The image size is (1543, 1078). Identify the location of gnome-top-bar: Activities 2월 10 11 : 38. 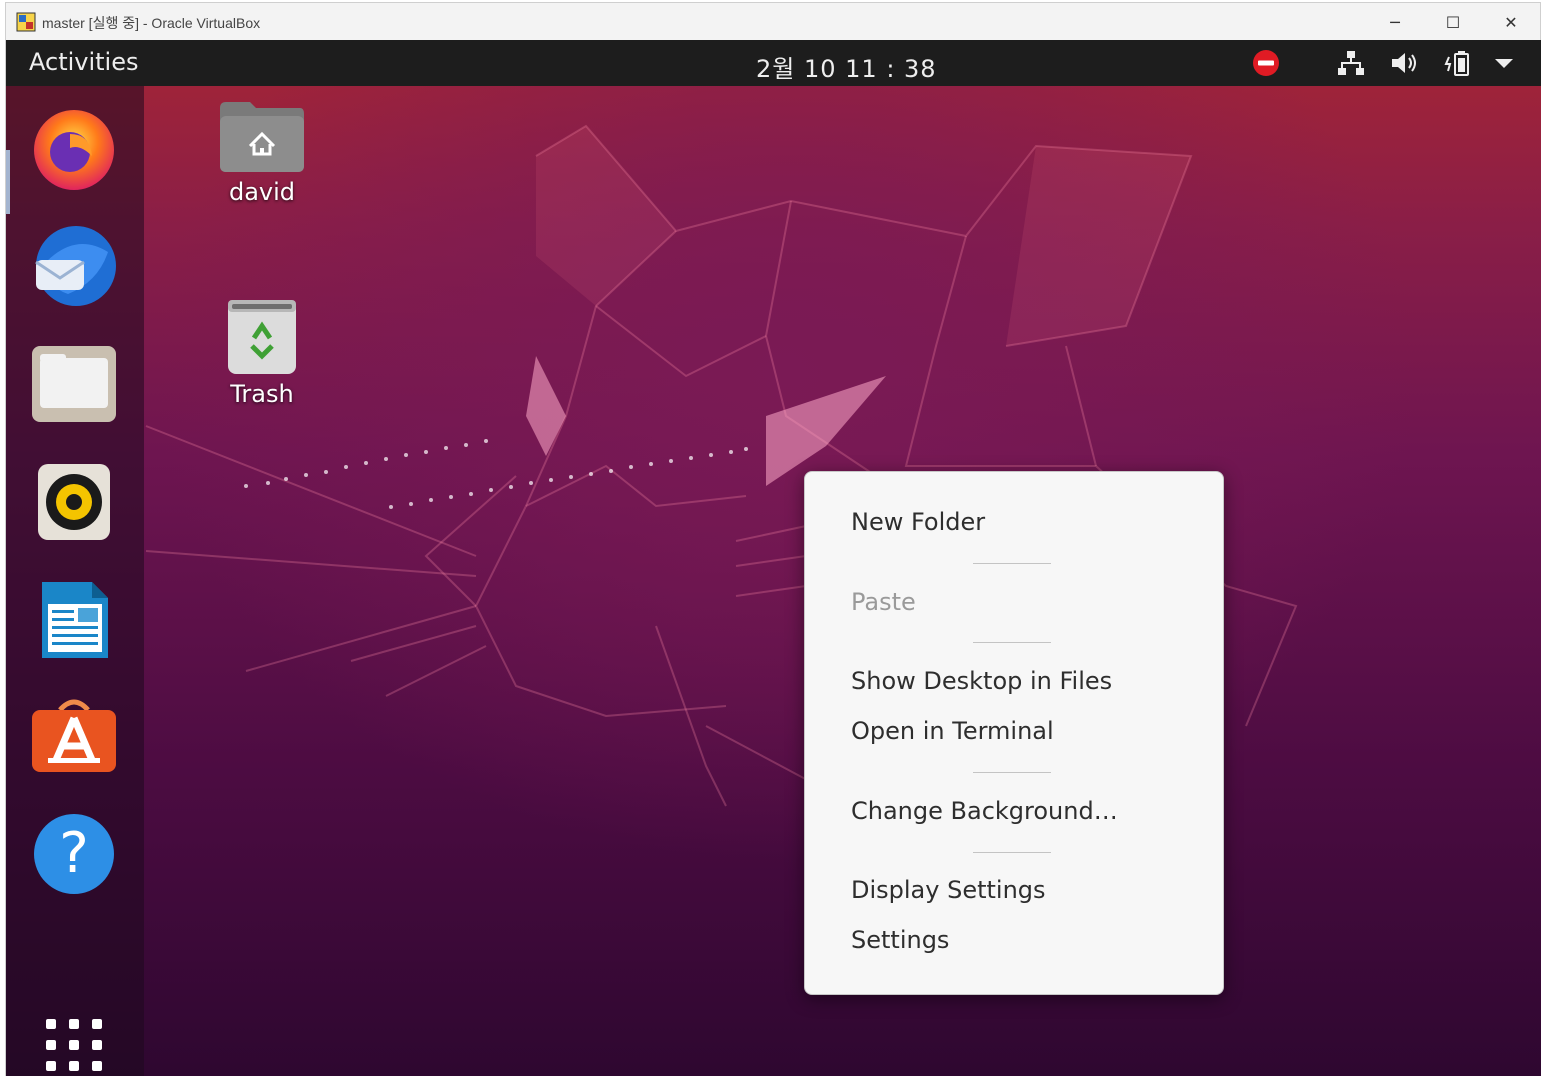
(773, 63).